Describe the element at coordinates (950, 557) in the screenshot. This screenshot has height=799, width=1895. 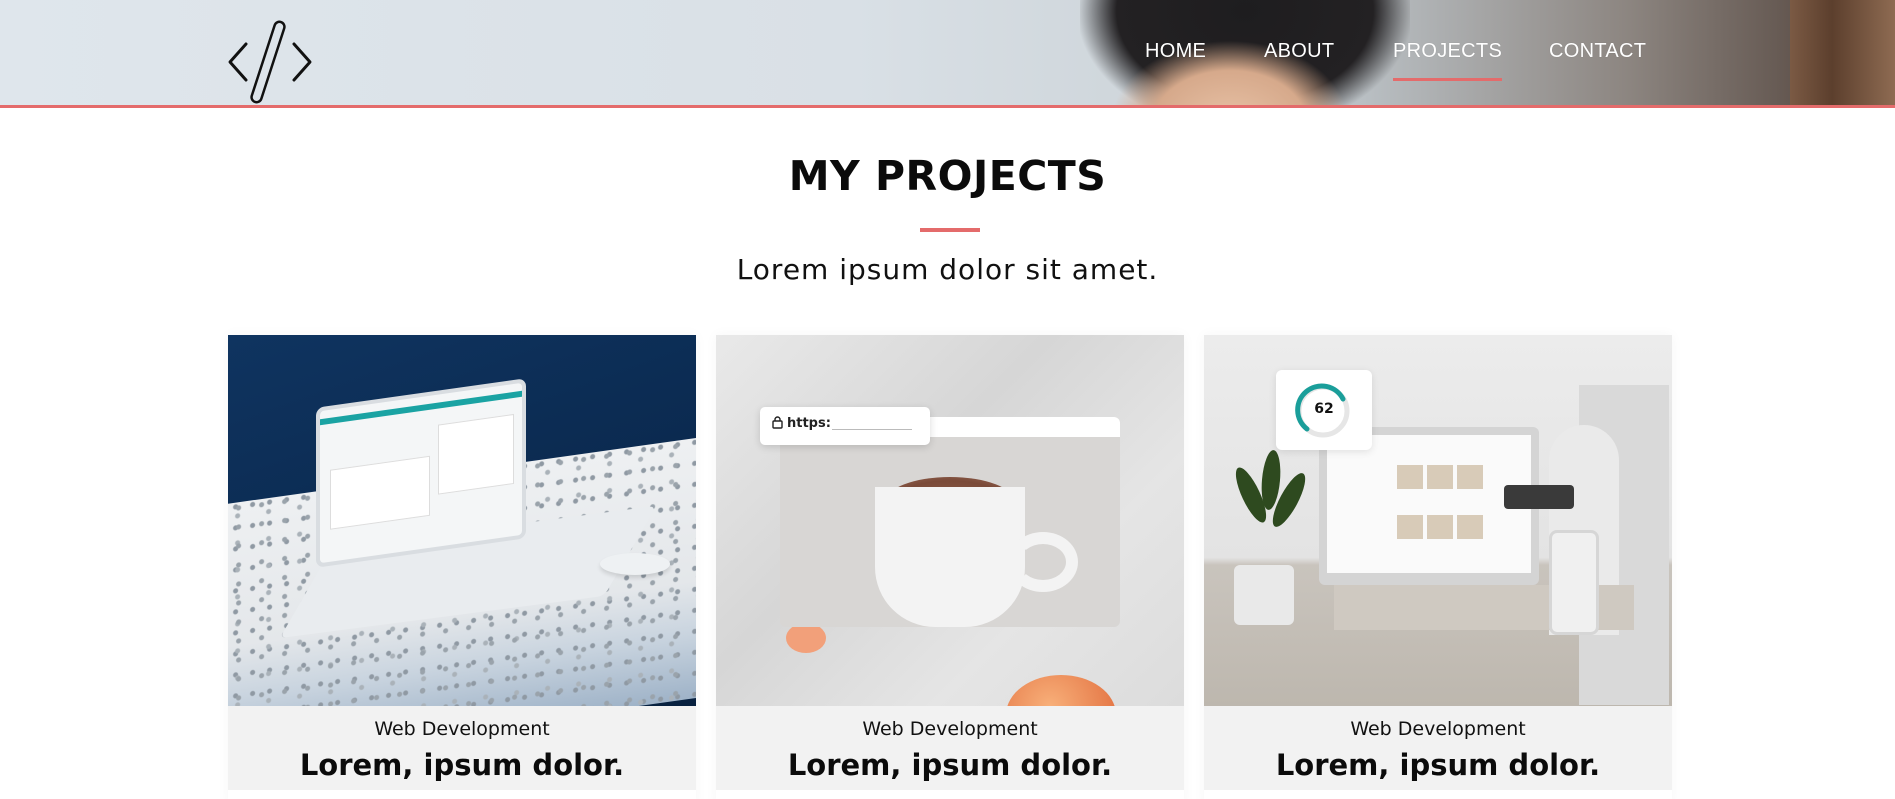
I see `thumb-cup` at that location.